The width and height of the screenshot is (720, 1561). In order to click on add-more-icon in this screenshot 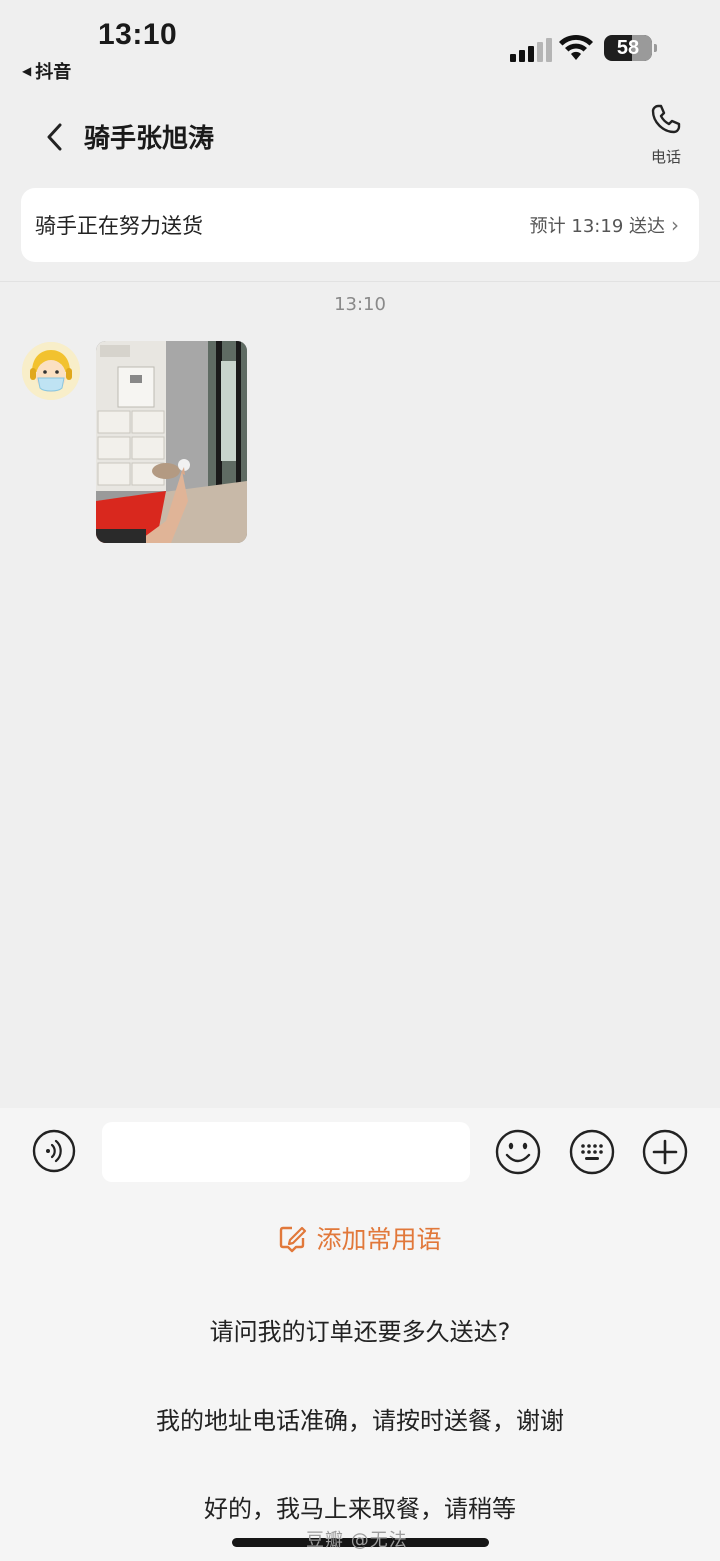, I will do `click(665, 1152)`.